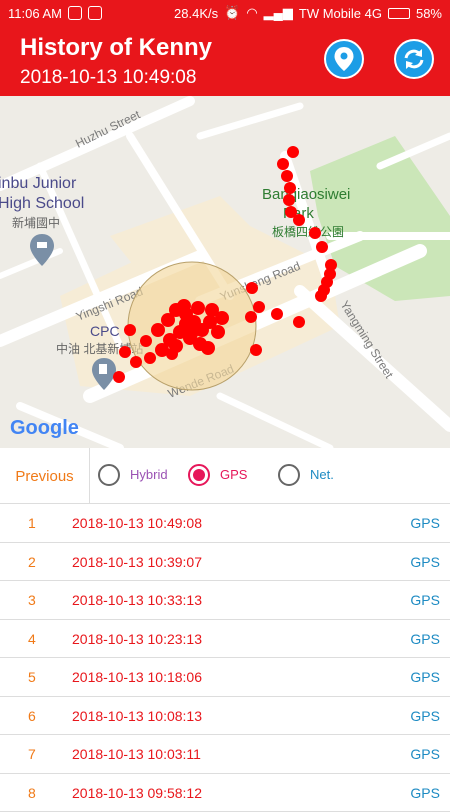 The height and width of the screenshot is (812, 450). I want to click on record-time: 2018-10-13 10:18:06, so click(137, 677).